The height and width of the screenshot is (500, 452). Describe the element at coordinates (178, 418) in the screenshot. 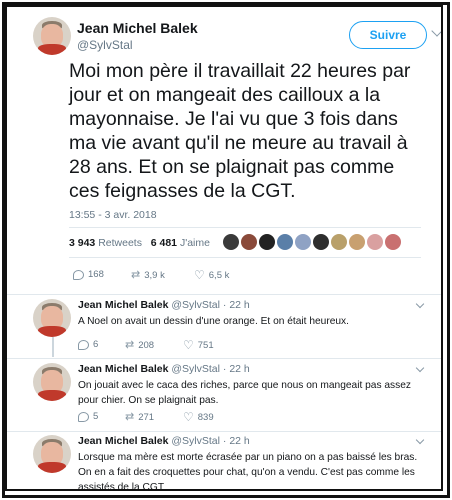

I see `reply-actions: 5 ⇄ 271 ♡ 839` at that location.